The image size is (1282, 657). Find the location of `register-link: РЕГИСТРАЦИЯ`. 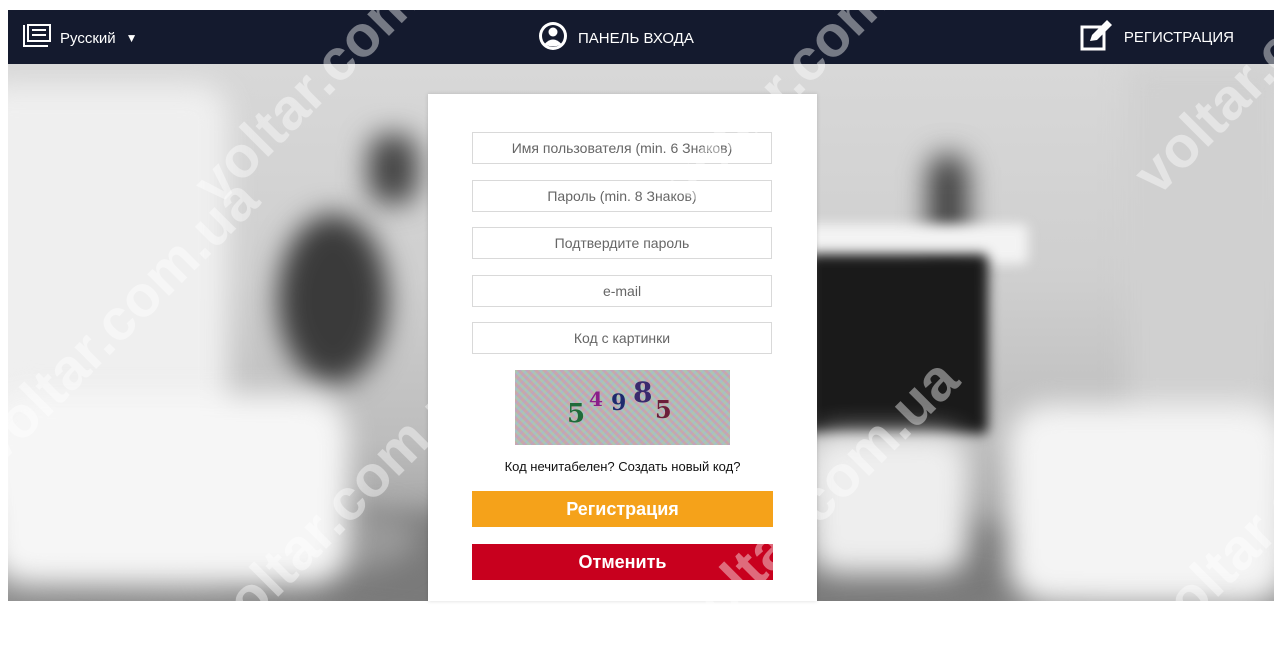

register-link: РЕГИСТРАЦИЯ is located at coordinates (1157, 37).